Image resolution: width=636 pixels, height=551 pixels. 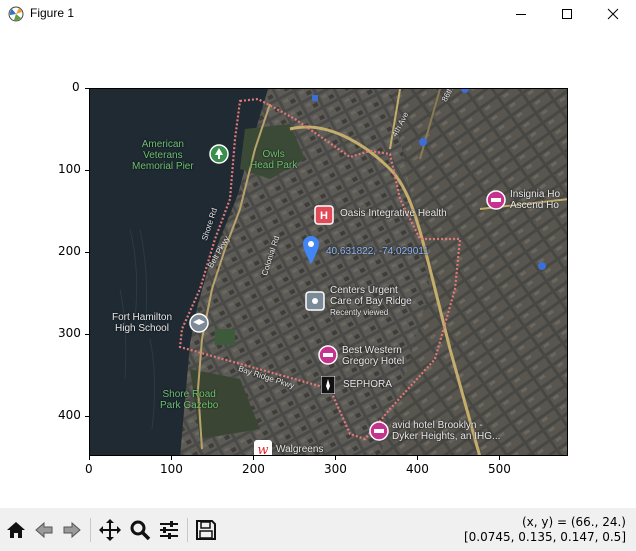 What do you see at coordinates (274, 160) in the screenshot?
I see `map-label-owls-head: Owls Head Park` at bounding box center [274, 160].